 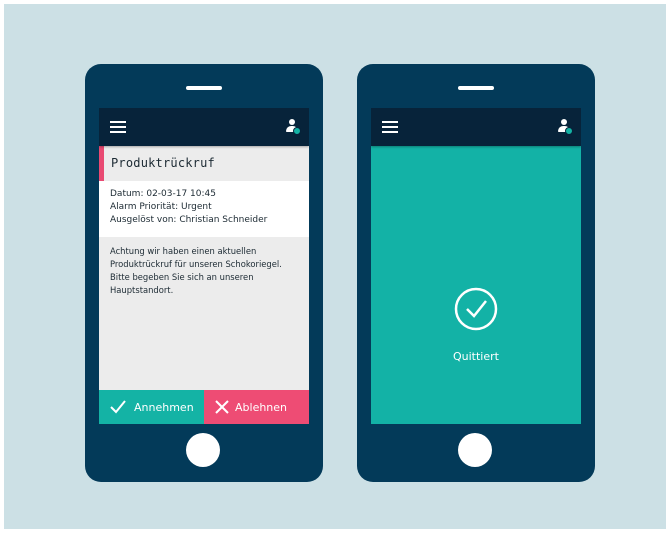 I want to click on alert-triggered-by: Ausgelöst von: Christian Schneider, so click(x=189, y=220).